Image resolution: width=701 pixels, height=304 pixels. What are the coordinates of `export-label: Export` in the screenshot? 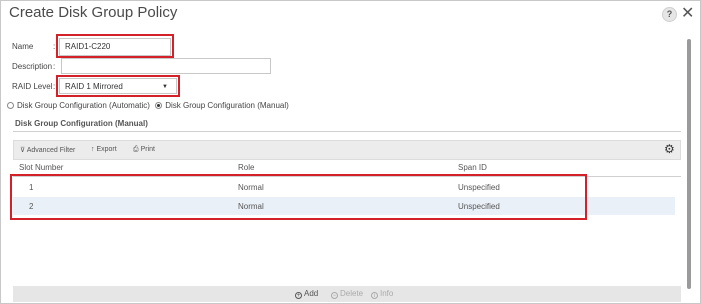 It's located at (106, 149).